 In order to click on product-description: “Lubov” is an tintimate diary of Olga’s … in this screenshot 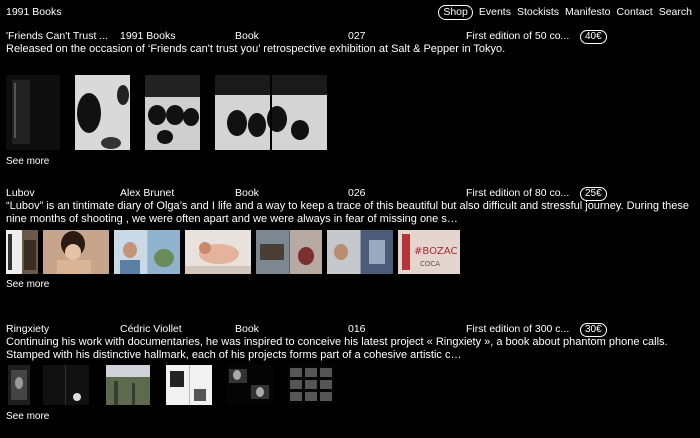, I will do `click(347, 212)`.